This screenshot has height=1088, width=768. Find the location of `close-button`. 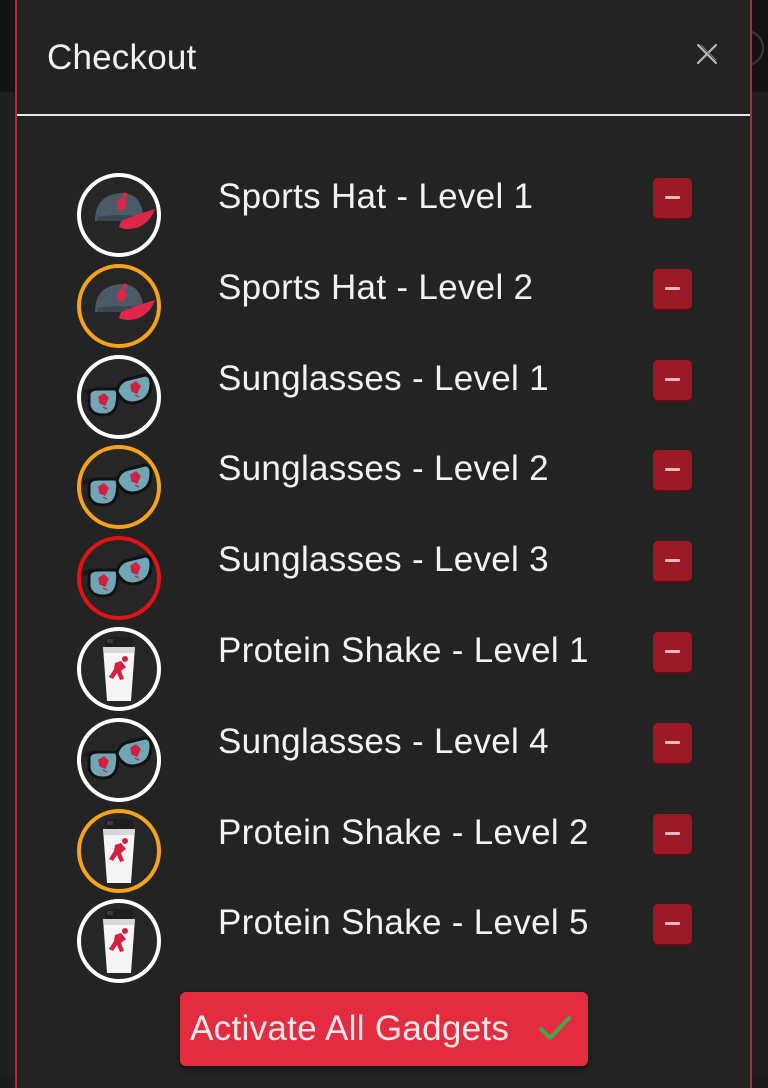

close-button is located at coordinates (707, 54).